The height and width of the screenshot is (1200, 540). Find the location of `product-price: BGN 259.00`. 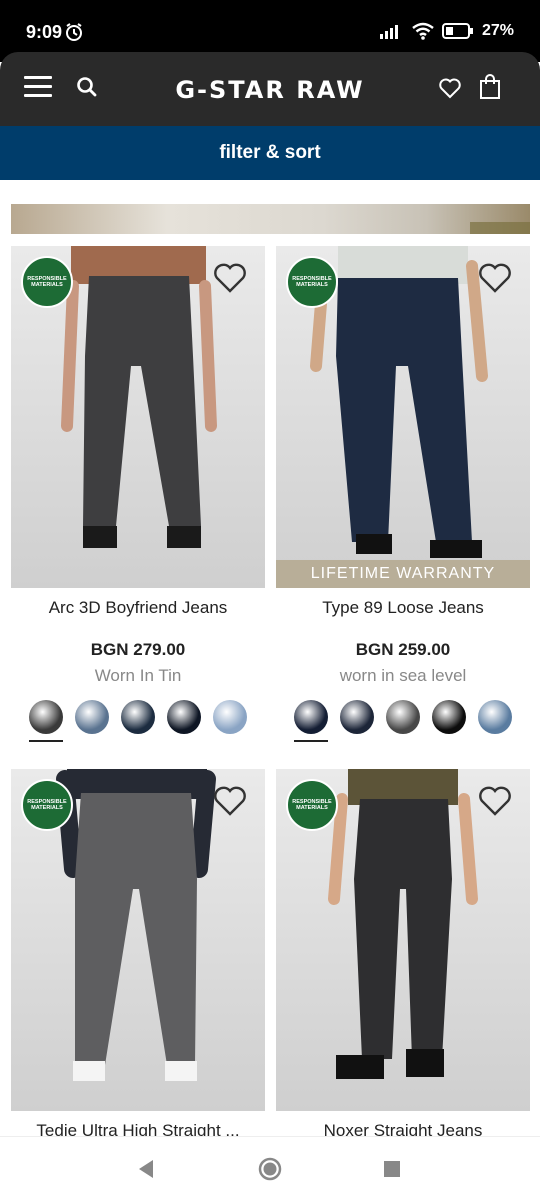

product-price: BGN 259.00 is located at coordinates (403, 649).